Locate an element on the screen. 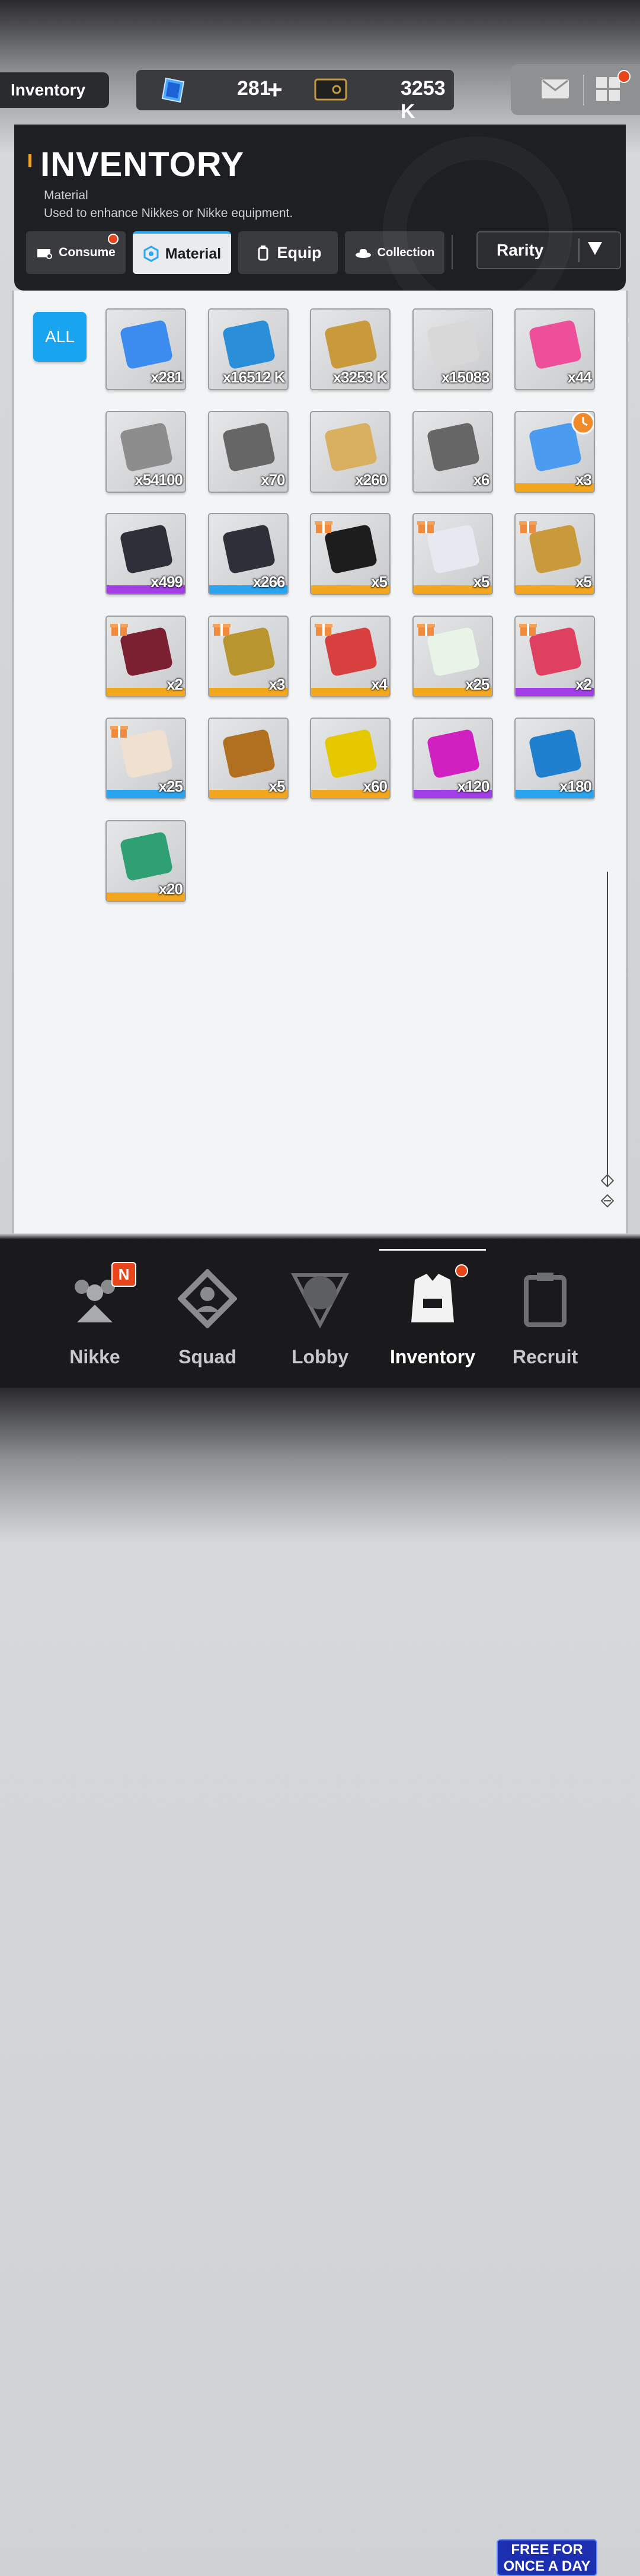 The width and height of the screenshot is (640, 2576). item-green-capsule: x20 is located at coordinates (145, 861).